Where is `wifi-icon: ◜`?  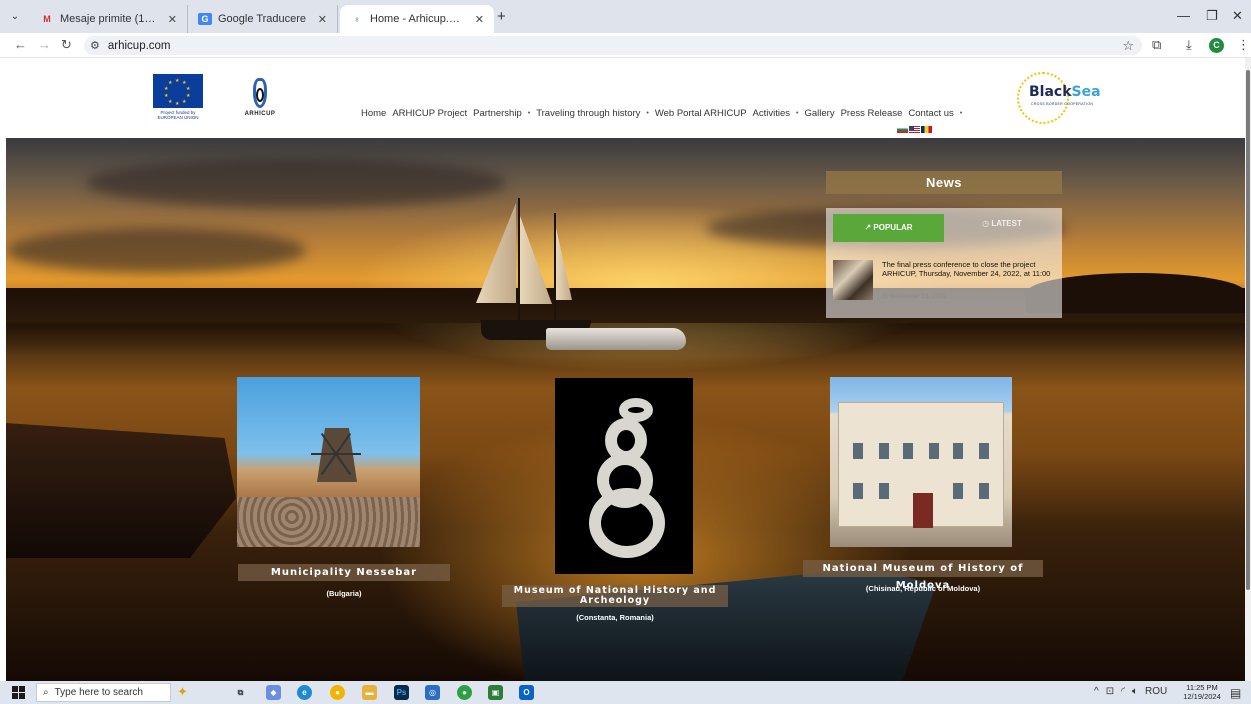
wifi-icon: ◜ is located at coordinates (1123, 691).